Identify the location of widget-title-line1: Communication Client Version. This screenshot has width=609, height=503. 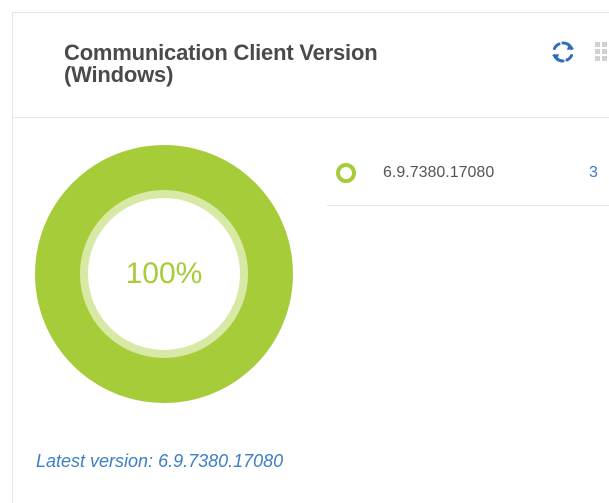
(221, 52).